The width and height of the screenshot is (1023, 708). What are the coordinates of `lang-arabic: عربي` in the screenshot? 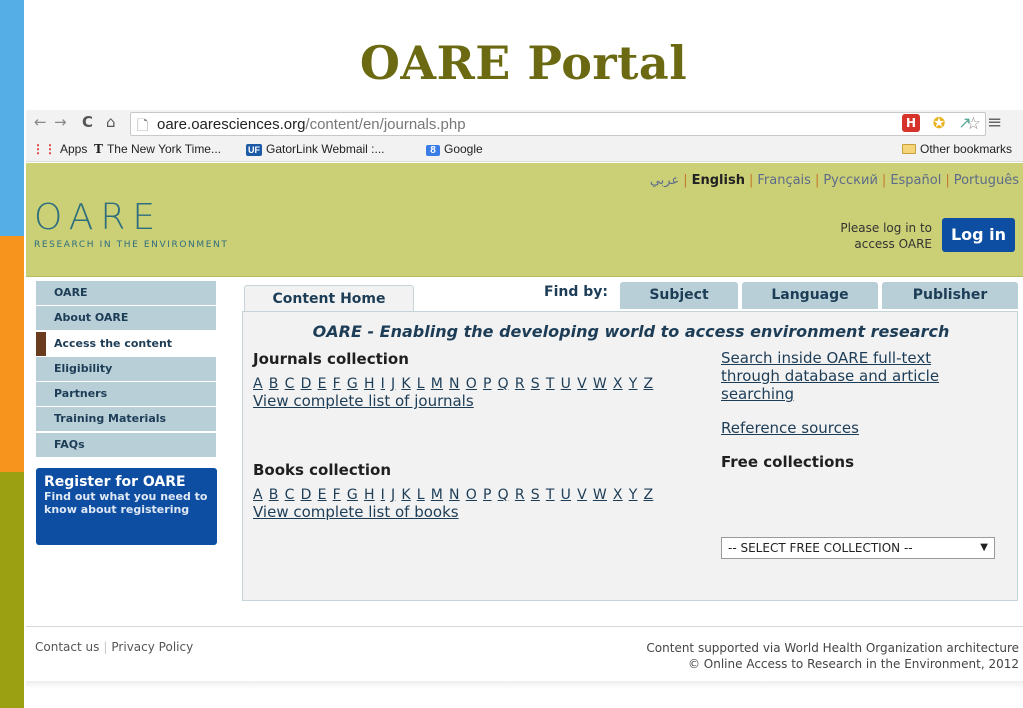 It's located at (664, 180).